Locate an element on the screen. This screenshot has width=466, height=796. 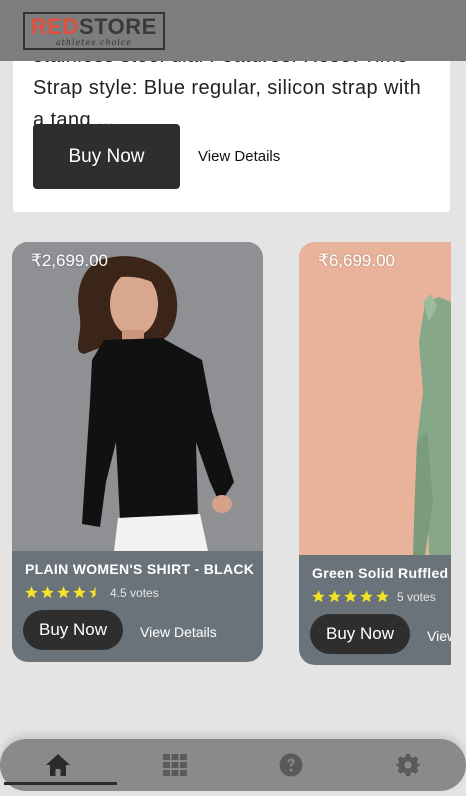
green-ruffled-dress-image is located at coordinates (375, 398).